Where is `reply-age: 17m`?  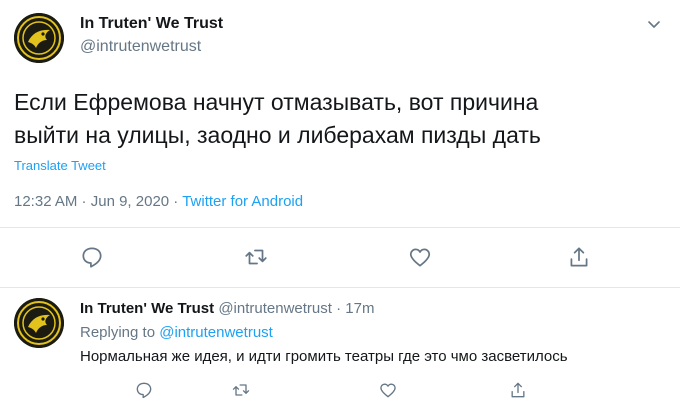 reply-age: 17m is located at coordinates (359, 308).